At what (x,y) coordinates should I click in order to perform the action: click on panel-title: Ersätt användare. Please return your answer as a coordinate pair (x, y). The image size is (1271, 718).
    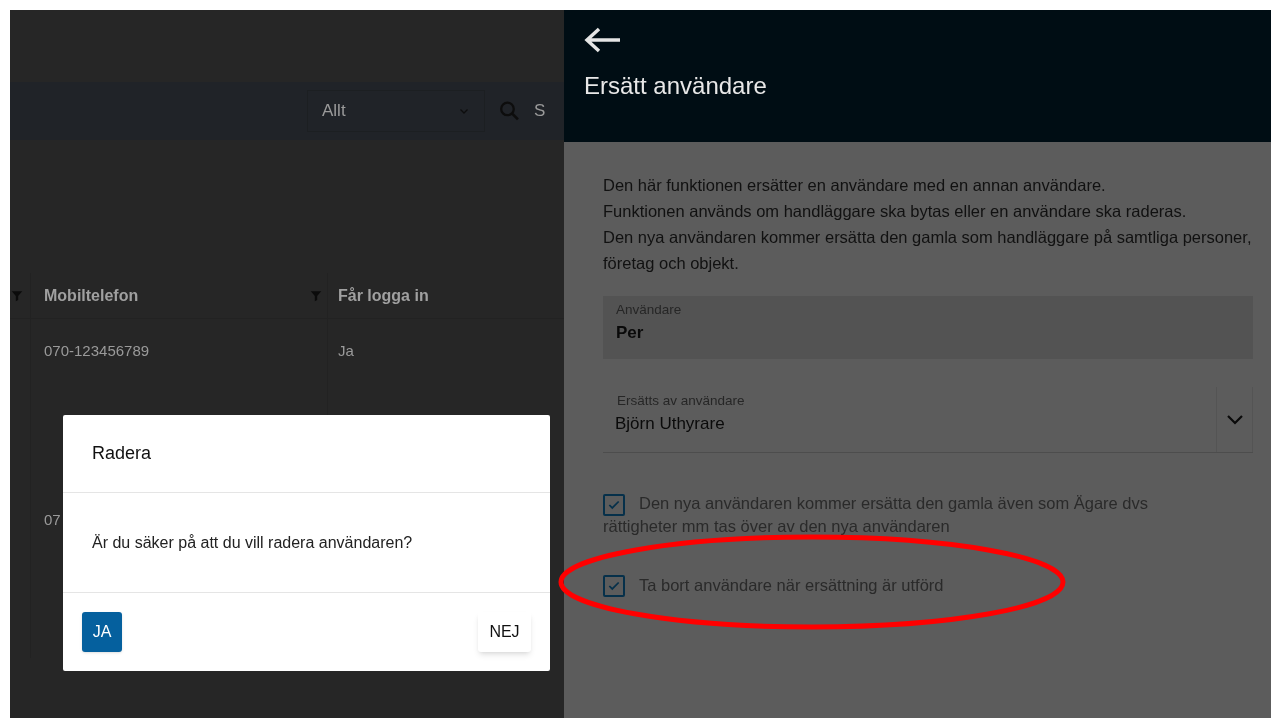
    Looking at the image, I should click on (676, 86).